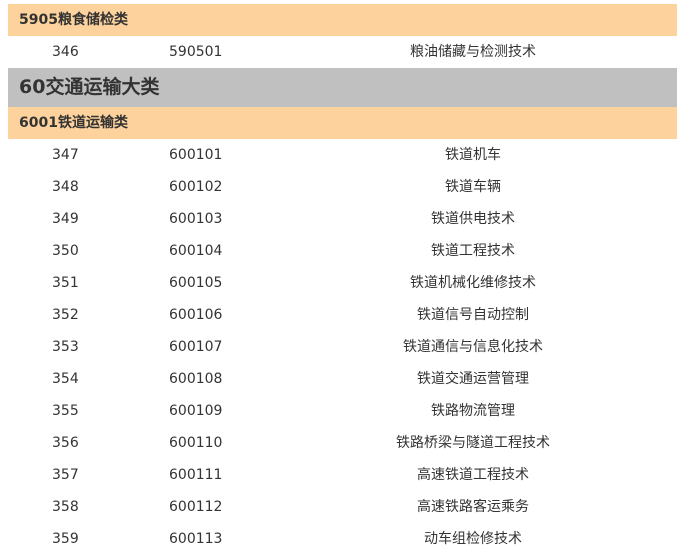 The image size is (683, 557). Describe the element at coordinates (342, 411) in the screenshot. I see `table-row: 355 600109 铁路物流管理` at that location.